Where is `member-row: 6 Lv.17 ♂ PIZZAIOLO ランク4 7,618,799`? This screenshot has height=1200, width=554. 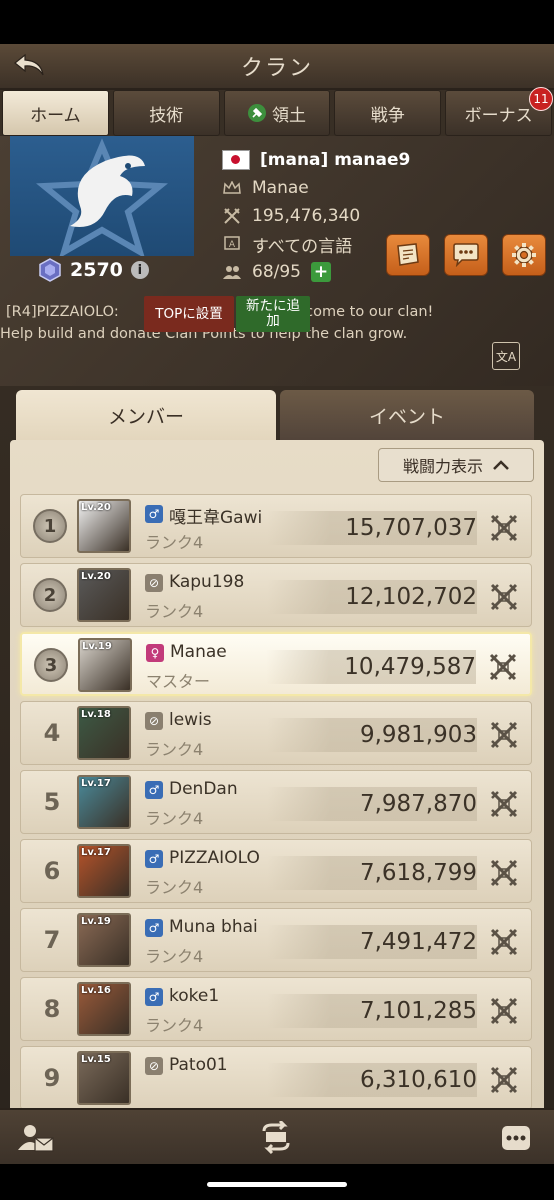 member-row: 6 Lv.17 ♂ PIZZAIOLO ランク4 7,618,799 is located at coordinates (276, 871).